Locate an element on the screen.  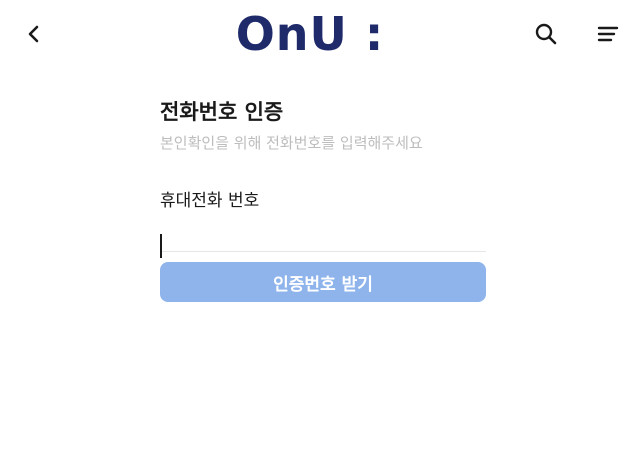
text-caret is located at coordinates (161, 246).